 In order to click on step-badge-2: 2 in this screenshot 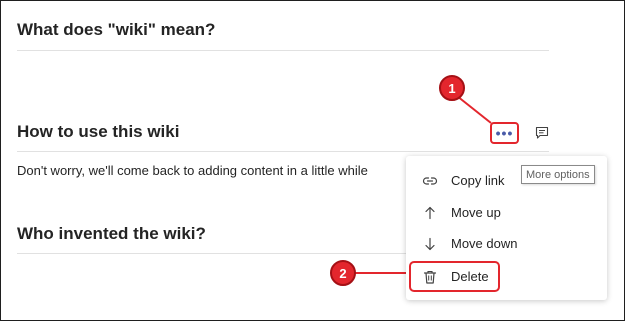, I will do `click(343, 273)`.